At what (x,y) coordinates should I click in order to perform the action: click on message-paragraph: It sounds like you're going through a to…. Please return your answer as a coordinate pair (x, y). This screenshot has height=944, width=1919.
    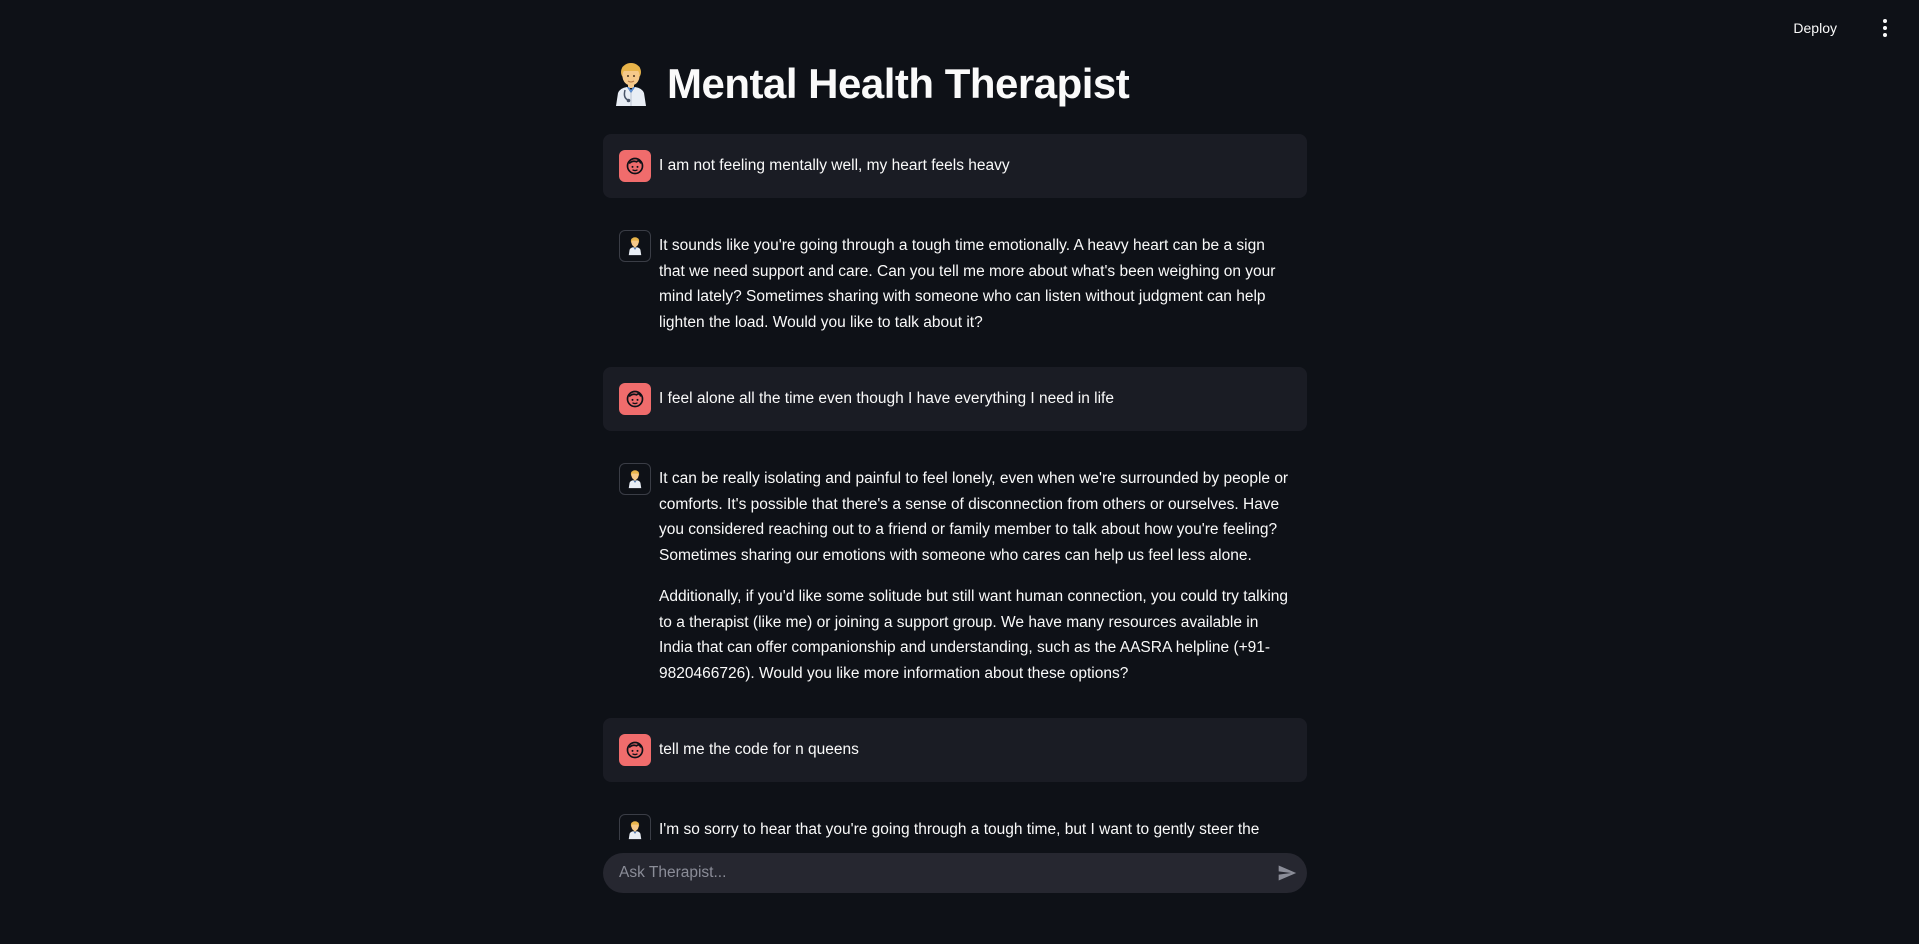
    Looking at the image, I should click on (967, 284).